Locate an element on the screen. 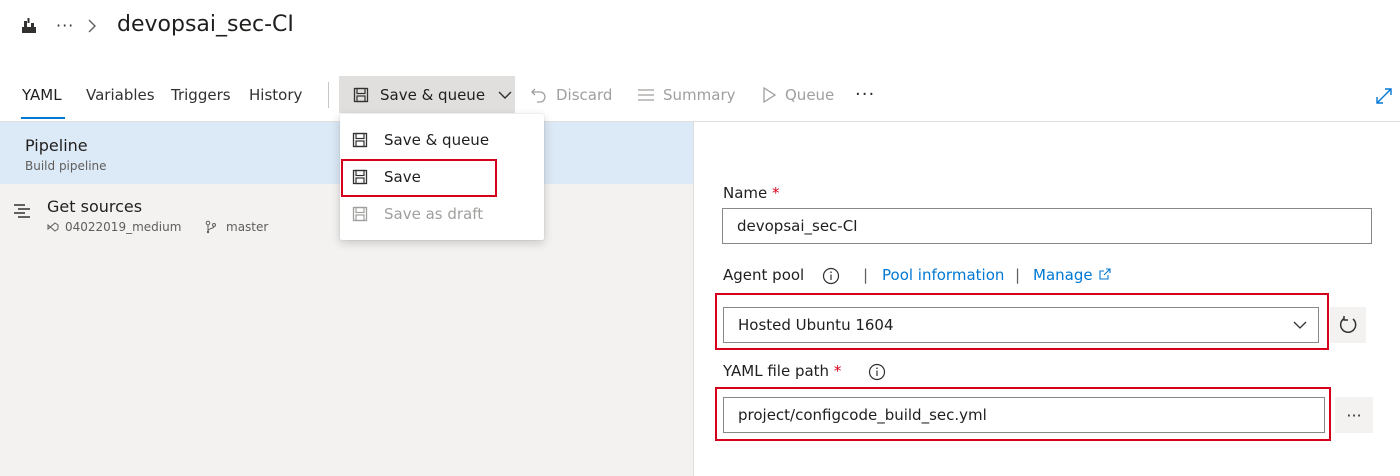  highlight-agent-pool-box is located at coordinates (1022, 321).